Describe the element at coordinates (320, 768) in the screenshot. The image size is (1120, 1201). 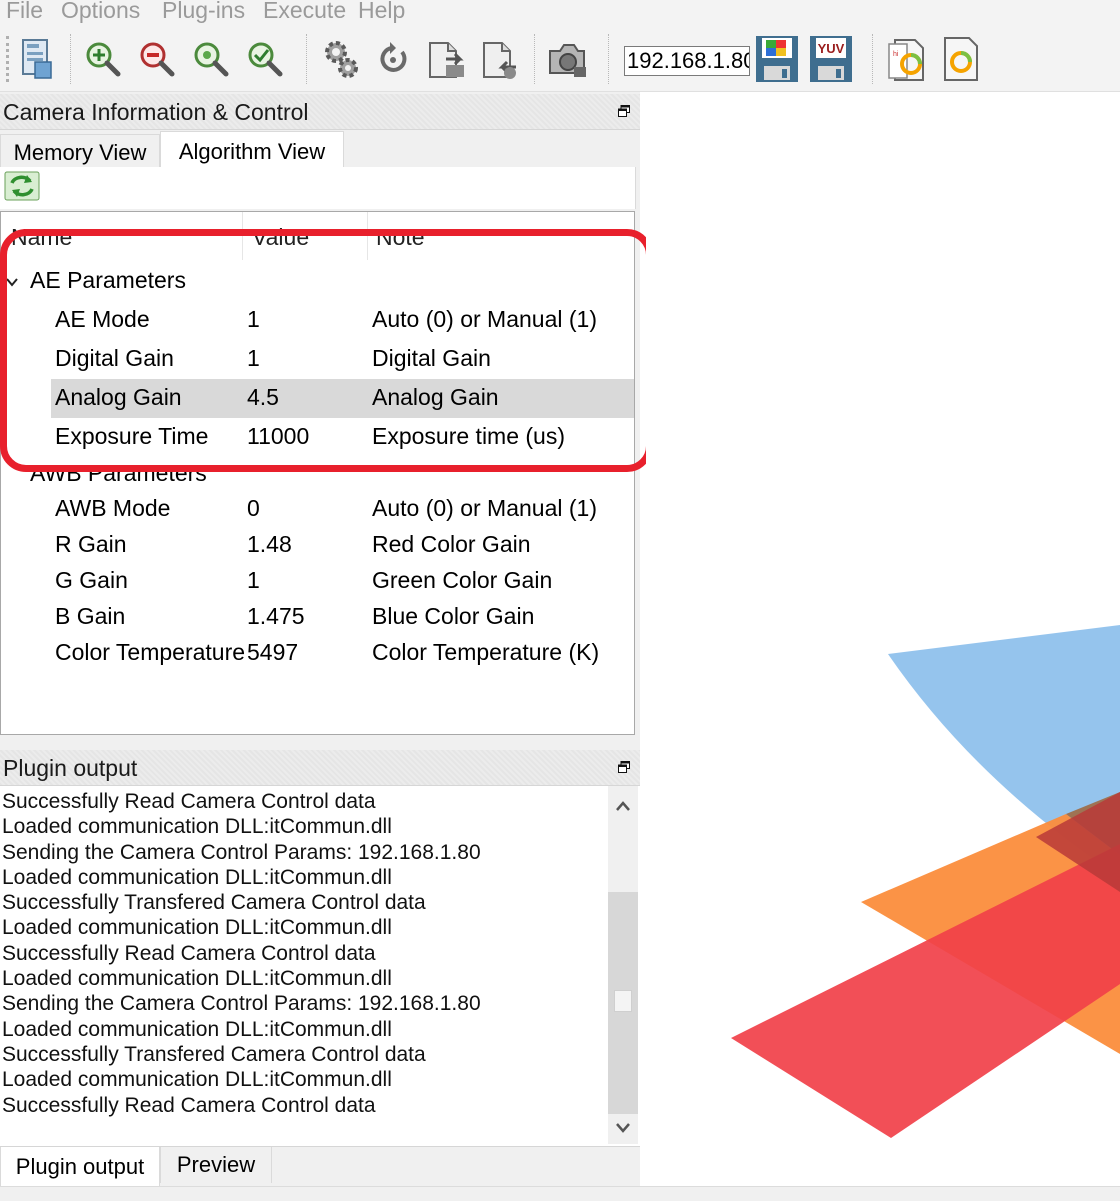
I see `plugin-panel-titlebar: Plugin output` at that location.